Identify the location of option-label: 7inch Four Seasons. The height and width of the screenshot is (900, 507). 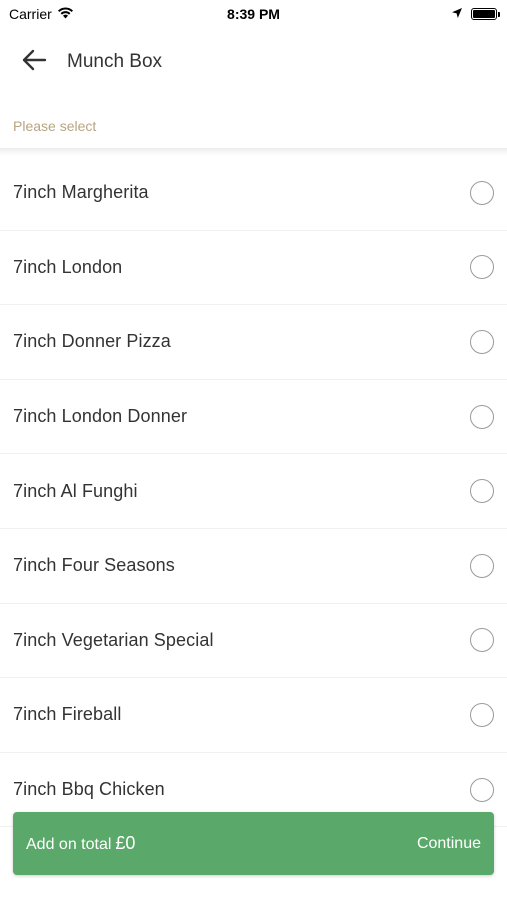
(94, 565).